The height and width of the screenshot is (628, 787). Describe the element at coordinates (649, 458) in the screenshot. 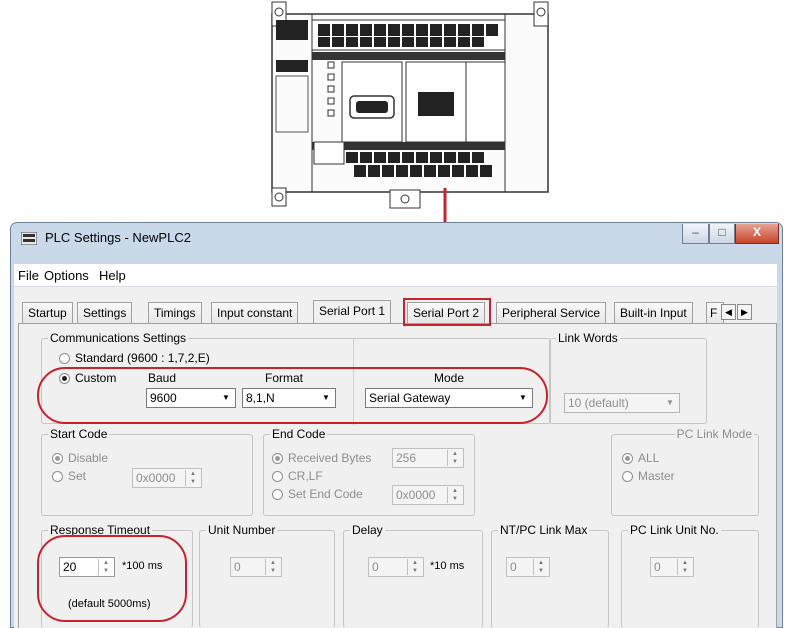

I see `pc-link-all-label: ALL` at that location.